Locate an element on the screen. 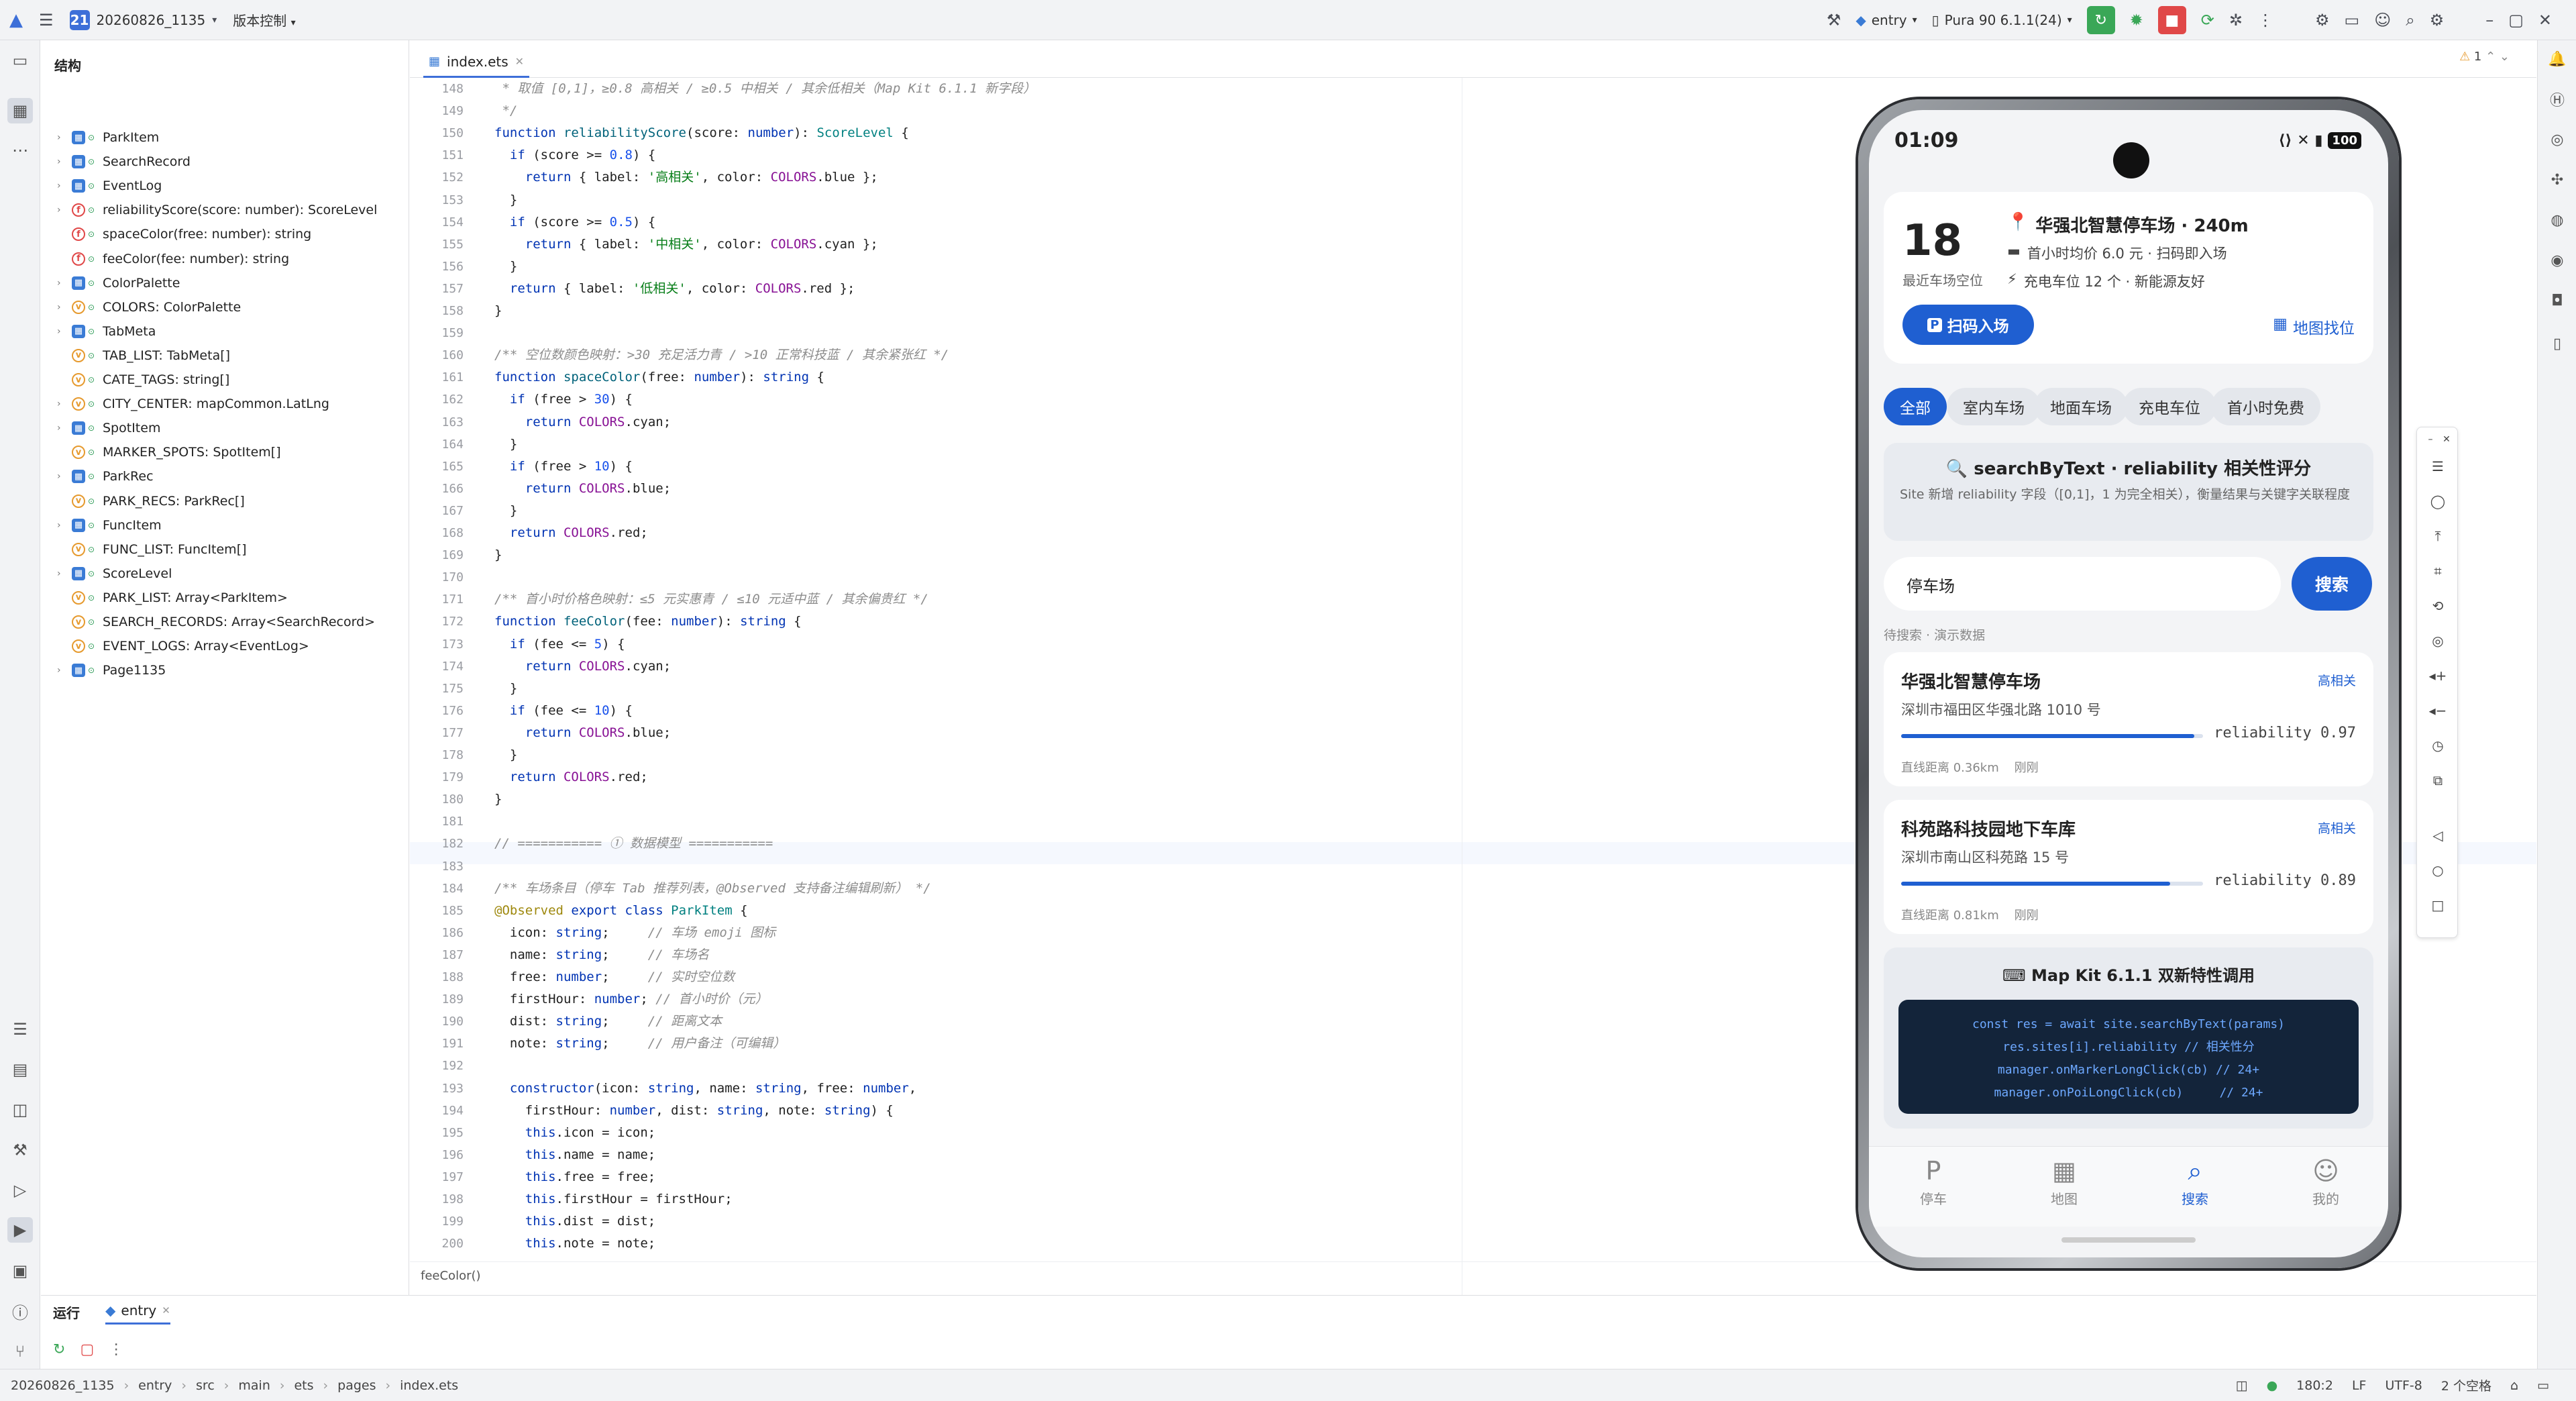 This screenshot has width=2576, height=1401. tab-mine: ☺ 我的 is located at coordinates (2326, 1177).